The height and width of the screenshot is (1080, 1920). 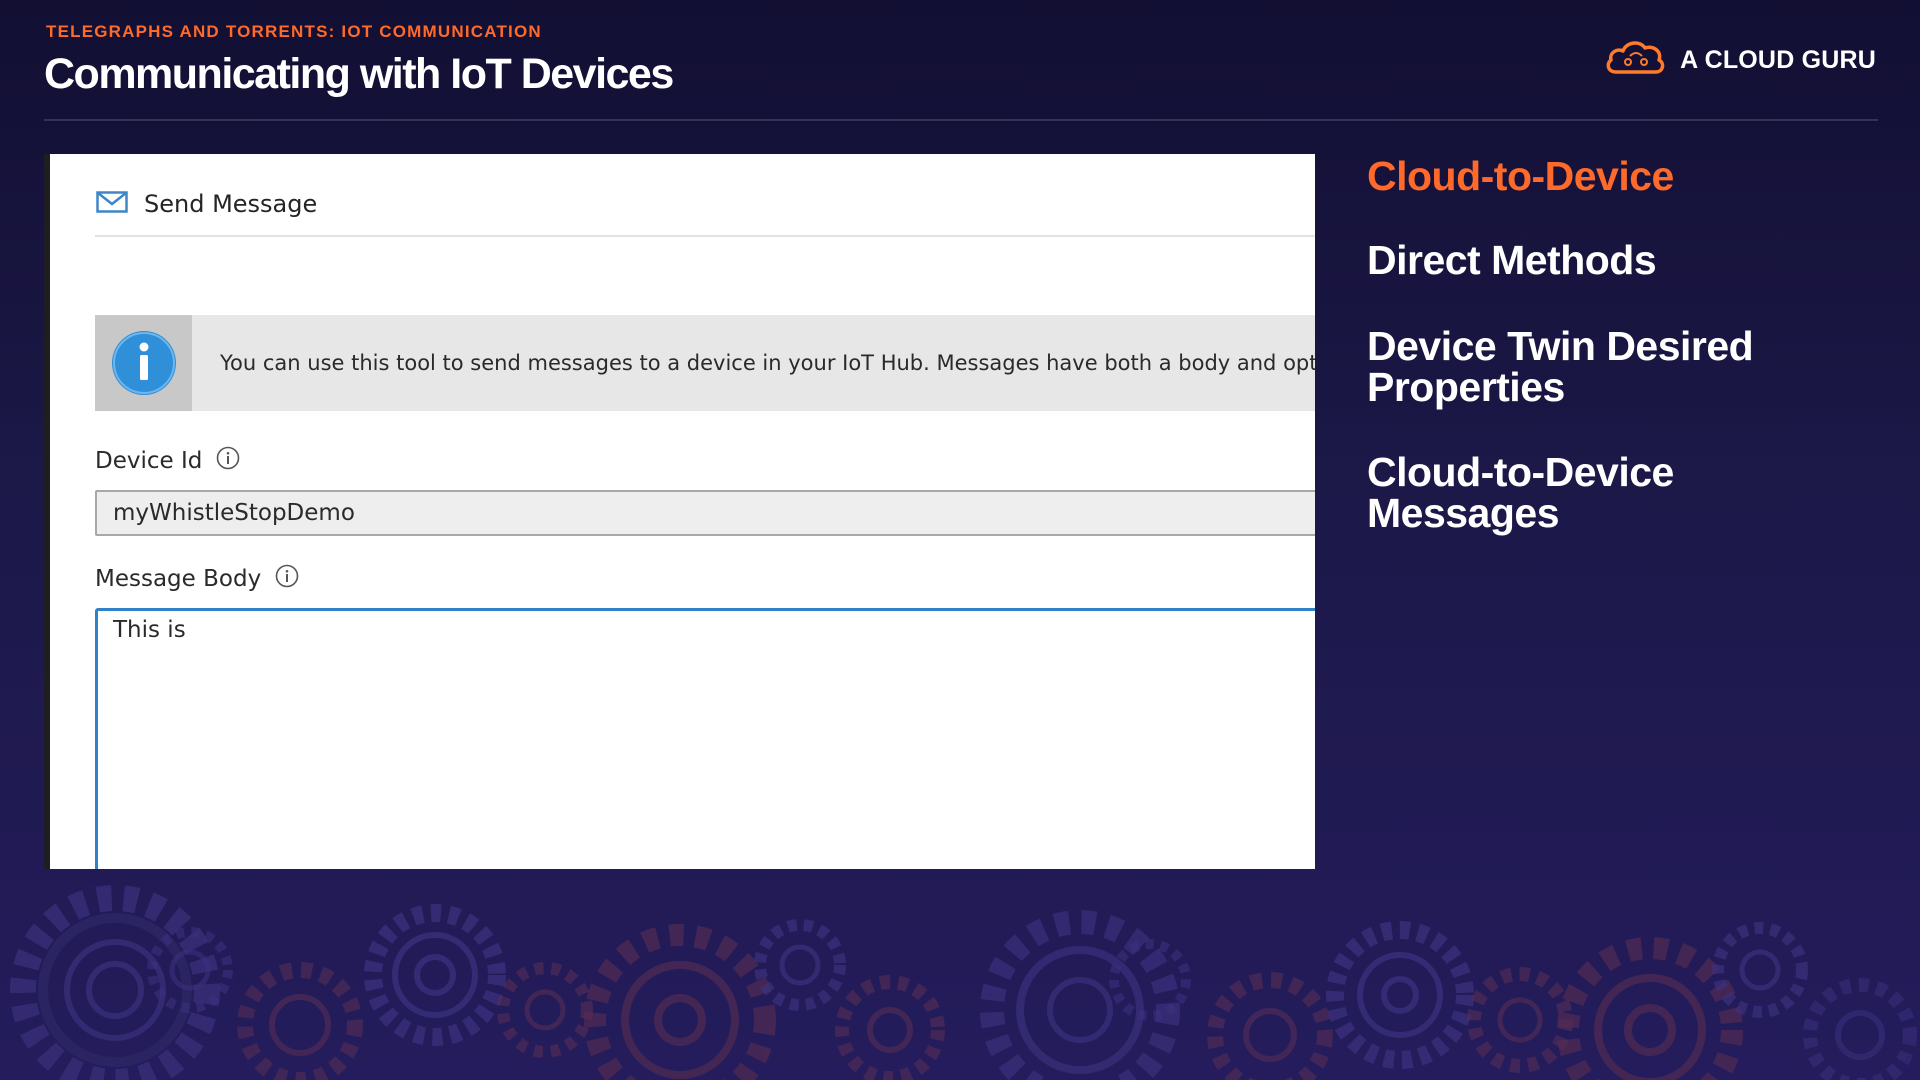 I want to click on brand-logo: A CLOUD GURU, so click(x=1740, y=60).